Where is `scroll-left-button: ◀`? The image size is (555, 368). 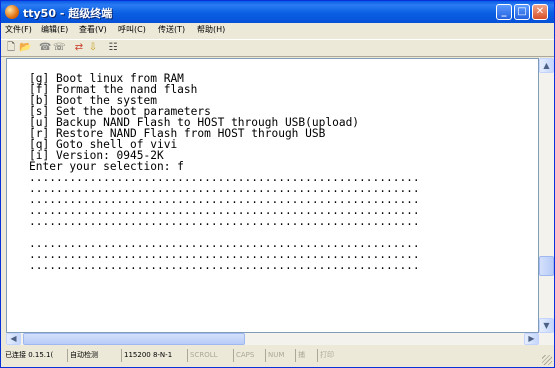 scroll-left-button: ◀ is located at coordinates (13, 339).